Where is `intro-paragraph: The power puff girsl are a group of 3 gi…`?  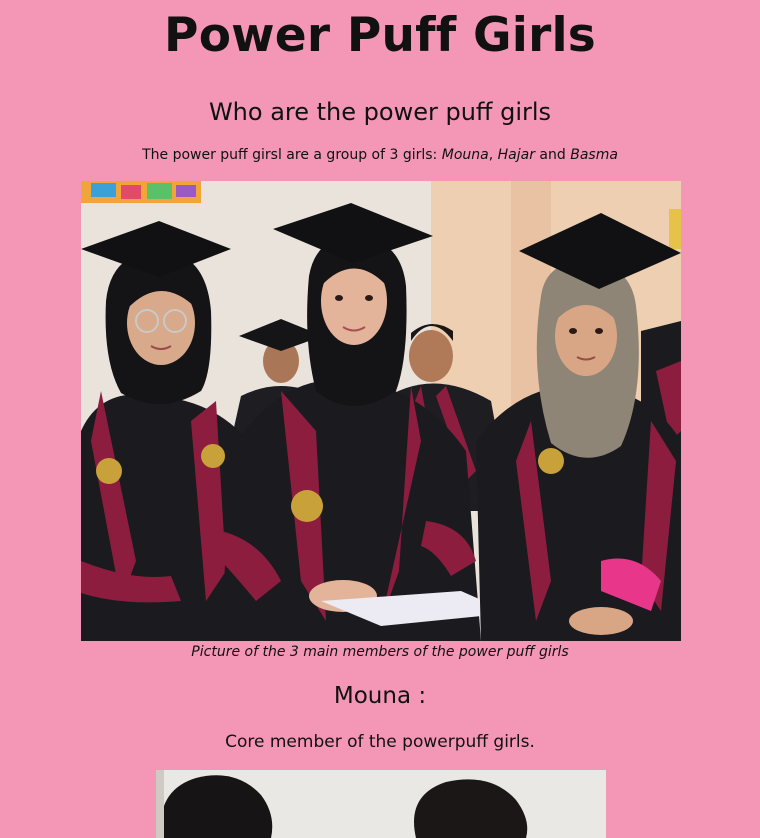 intro-paragraph: The power puff girsl are a group of 3 gi… is located at coordinates (380, 155).